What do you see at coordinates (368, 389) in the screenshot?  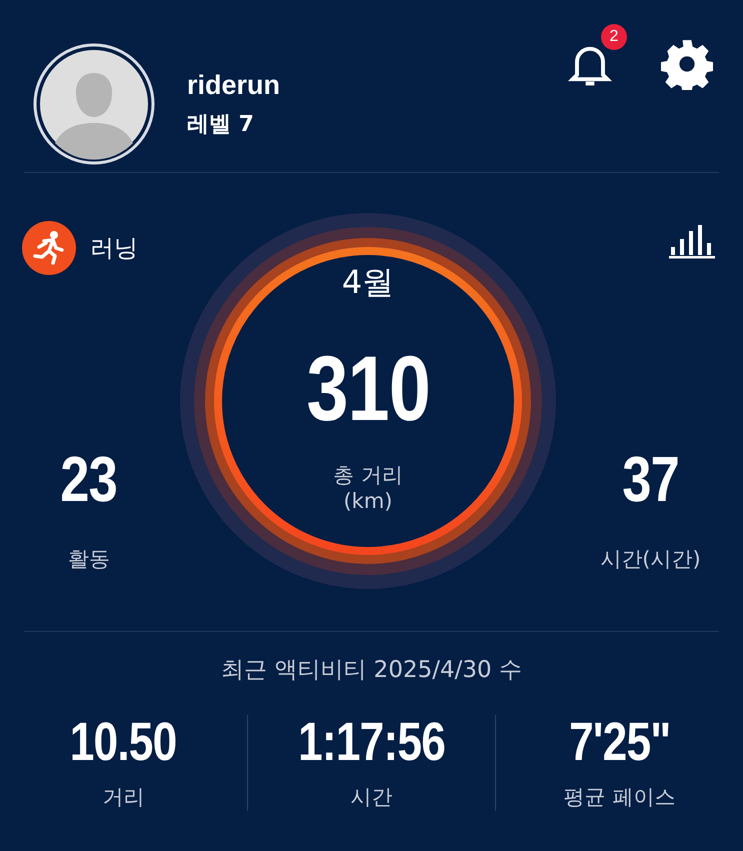 I see `total-distance: 310` at bounding box center [368, 389].